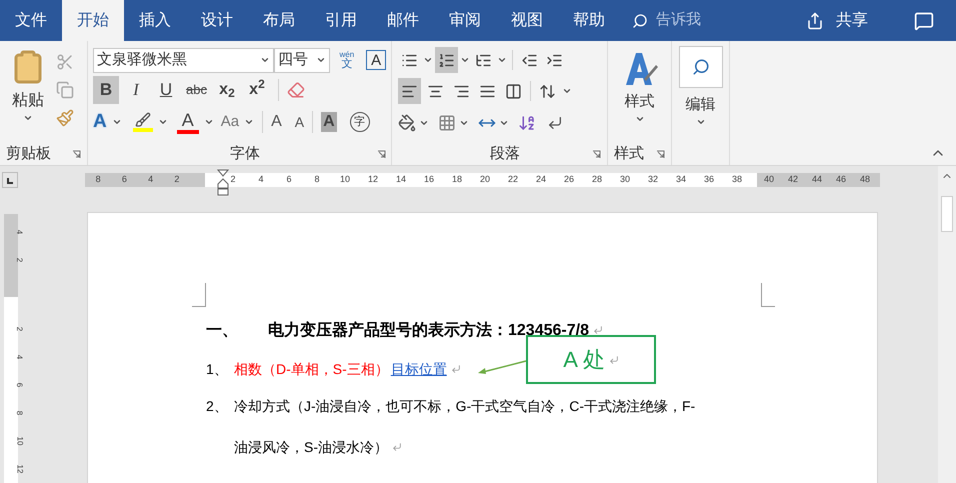 This screenshot has height=483, width=956. Describe the element at coordinates (428, 179) in the screenshot. I see `ruler-number: 16` at that location.